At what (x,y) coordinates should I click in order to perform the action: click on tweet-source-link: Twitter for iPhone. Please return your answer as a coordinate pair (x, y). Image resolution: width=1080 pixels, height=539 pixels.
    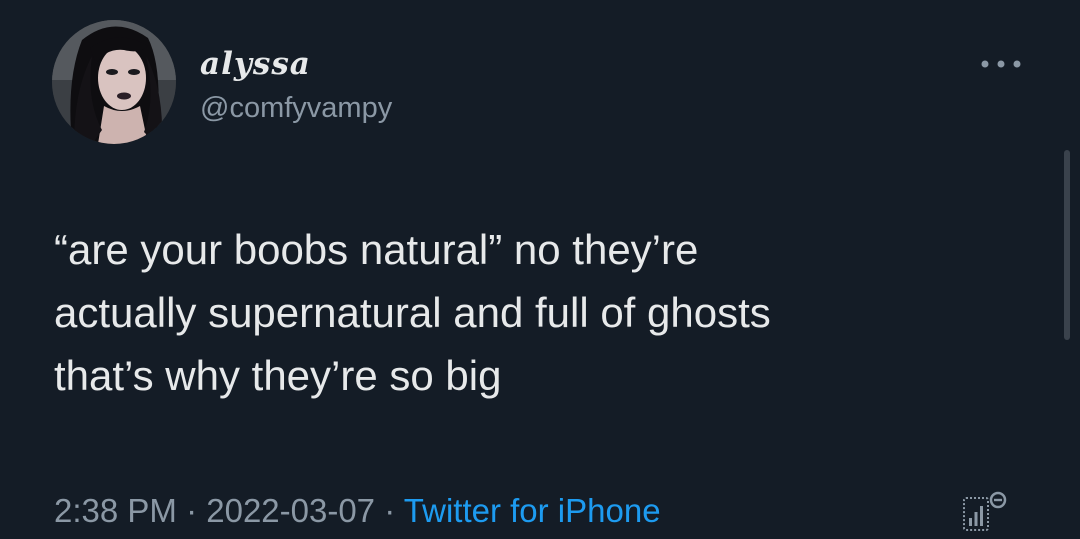
    Looking at the image, I should click on (532, 510).